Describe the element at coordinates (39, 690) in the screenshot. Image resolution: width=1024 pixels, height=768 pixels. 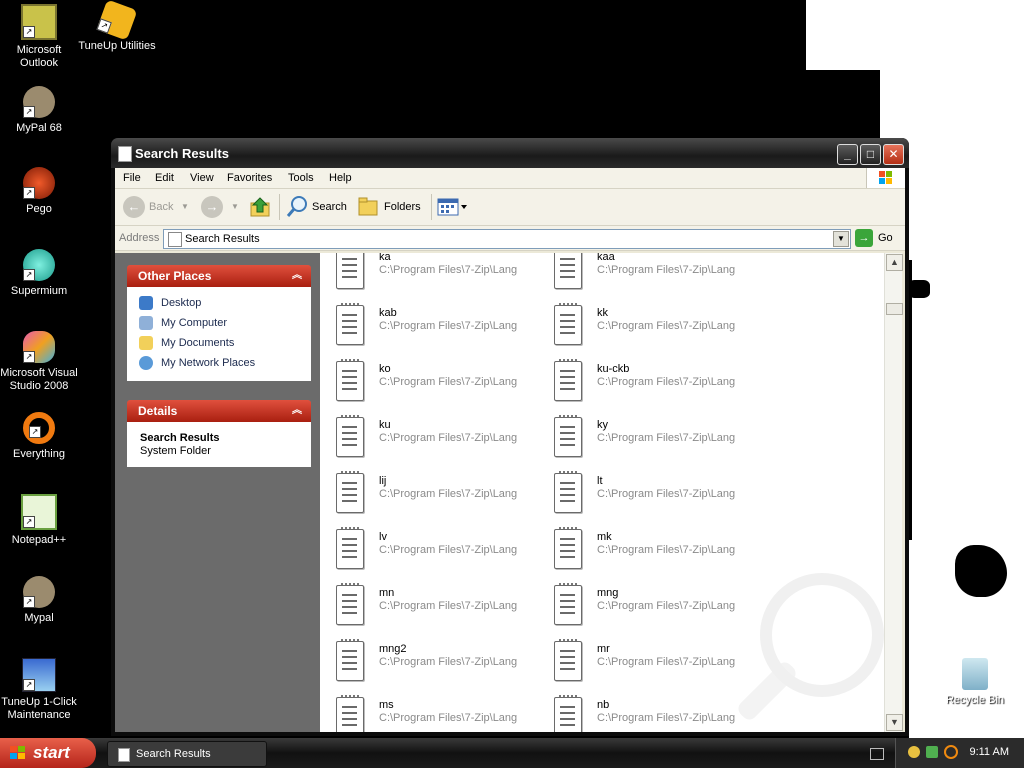
I see `desktop-icon-tuneup-maintenance: ↗ TuneUp 1-Click Maintenance` at that location.